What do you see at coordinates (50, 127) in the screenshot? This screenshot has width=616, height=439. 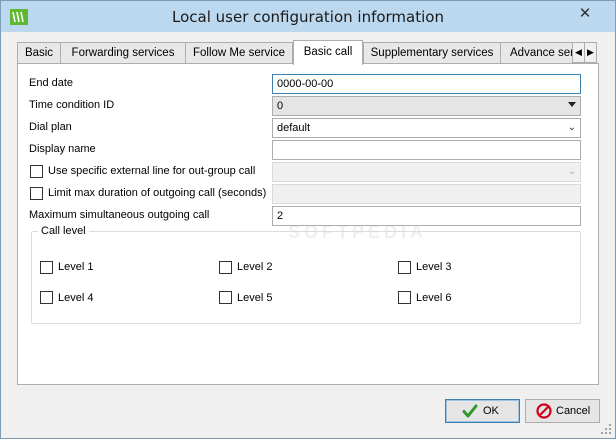 I see `dial-plan-label: Dial plan` at bounding box center [50, 127].